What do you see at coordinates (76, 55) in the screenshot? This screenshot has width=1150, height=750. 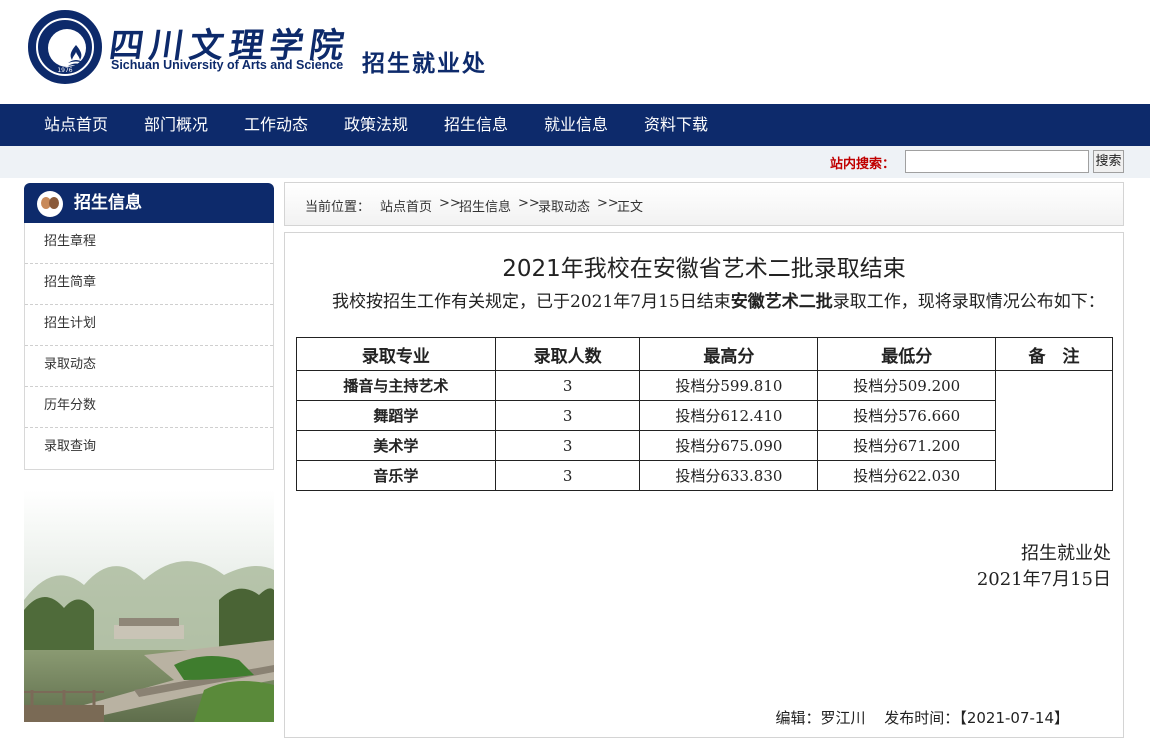 I see `seal-emblem-icon` at bounding box center [76, 55].